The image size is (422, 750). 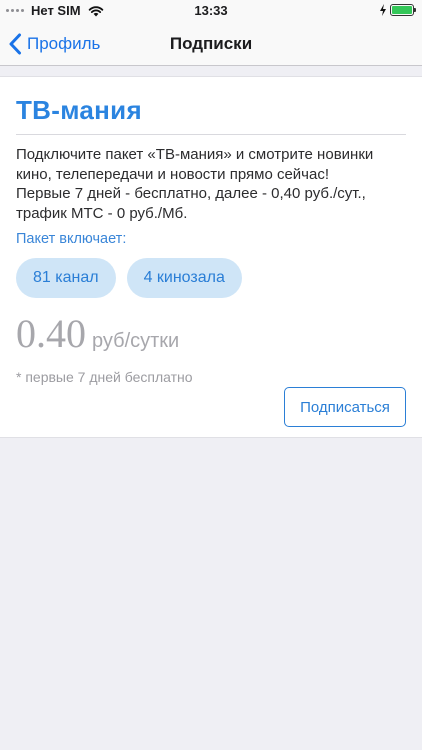 I want to click on status-bar: Нет SIM 13:33, so click(x=211, y=11).